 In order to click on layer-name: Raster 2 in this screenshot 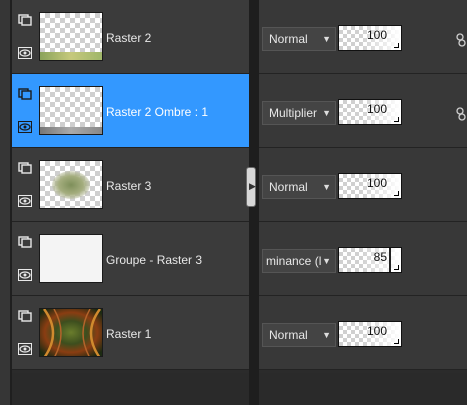, I will do `click(128, 38)`.